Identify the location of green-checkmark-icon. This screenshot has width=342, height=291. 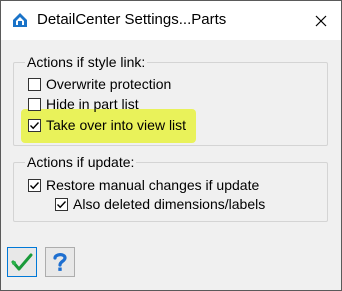
(22, 262).